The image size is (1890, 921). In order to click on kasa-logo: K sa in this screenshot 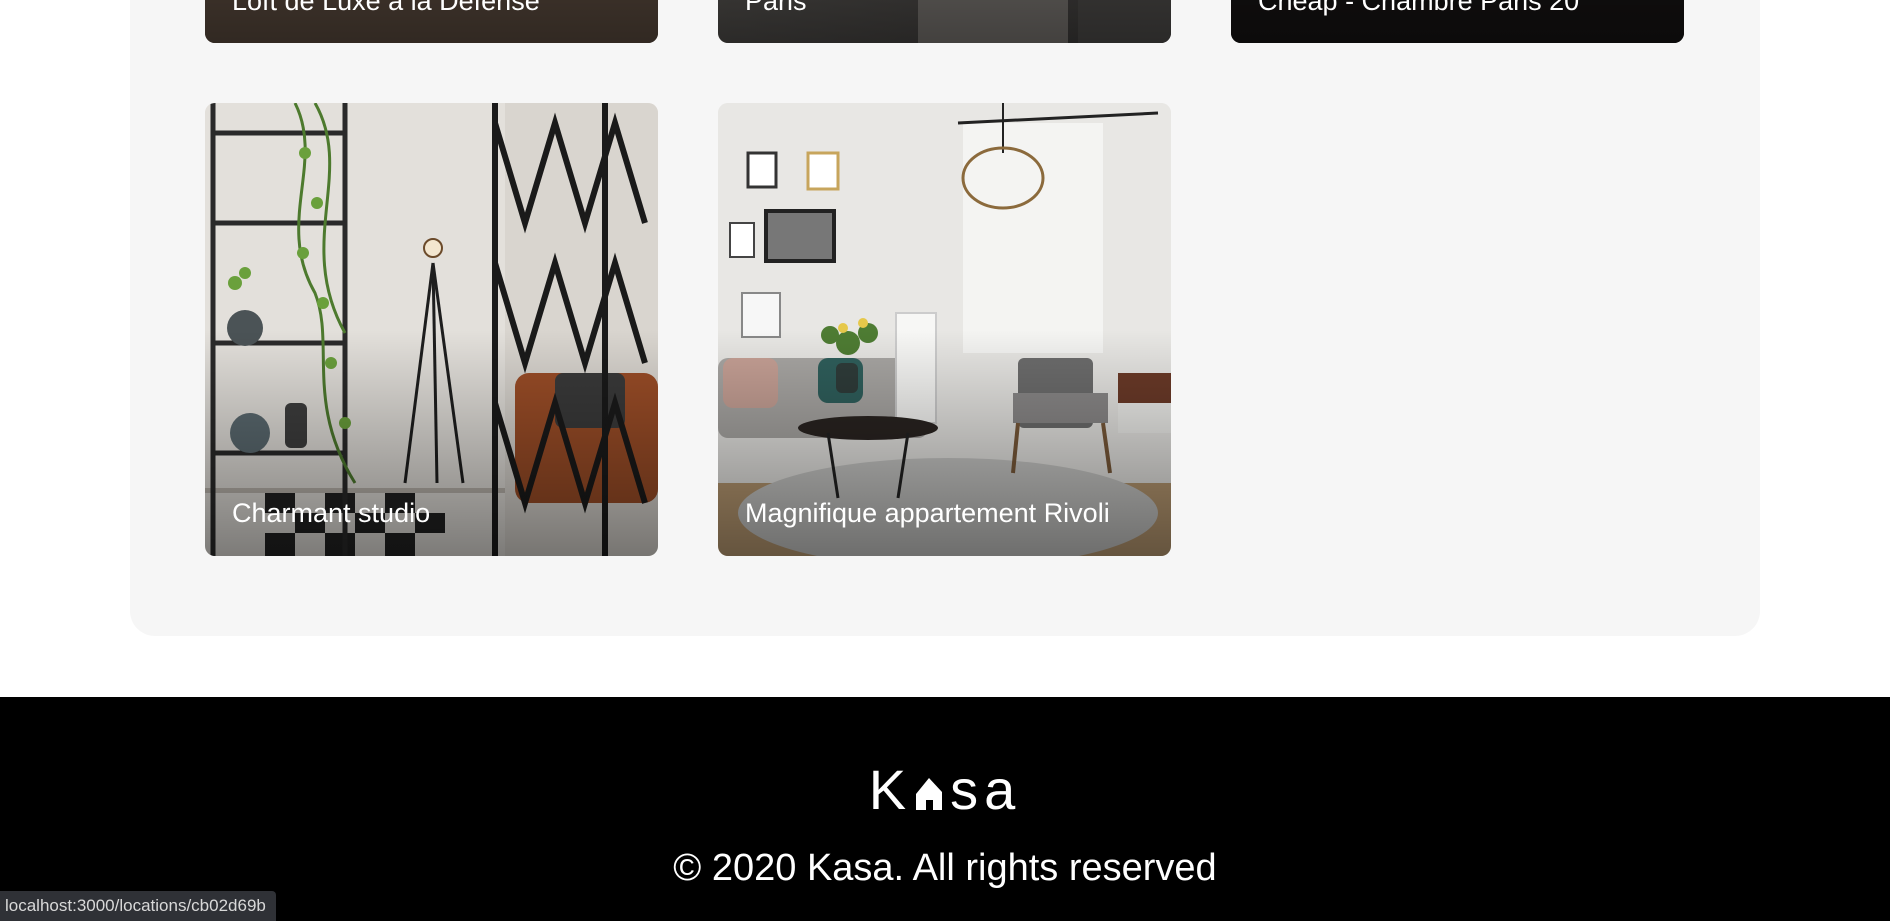, I will do `click(945, 789)`.